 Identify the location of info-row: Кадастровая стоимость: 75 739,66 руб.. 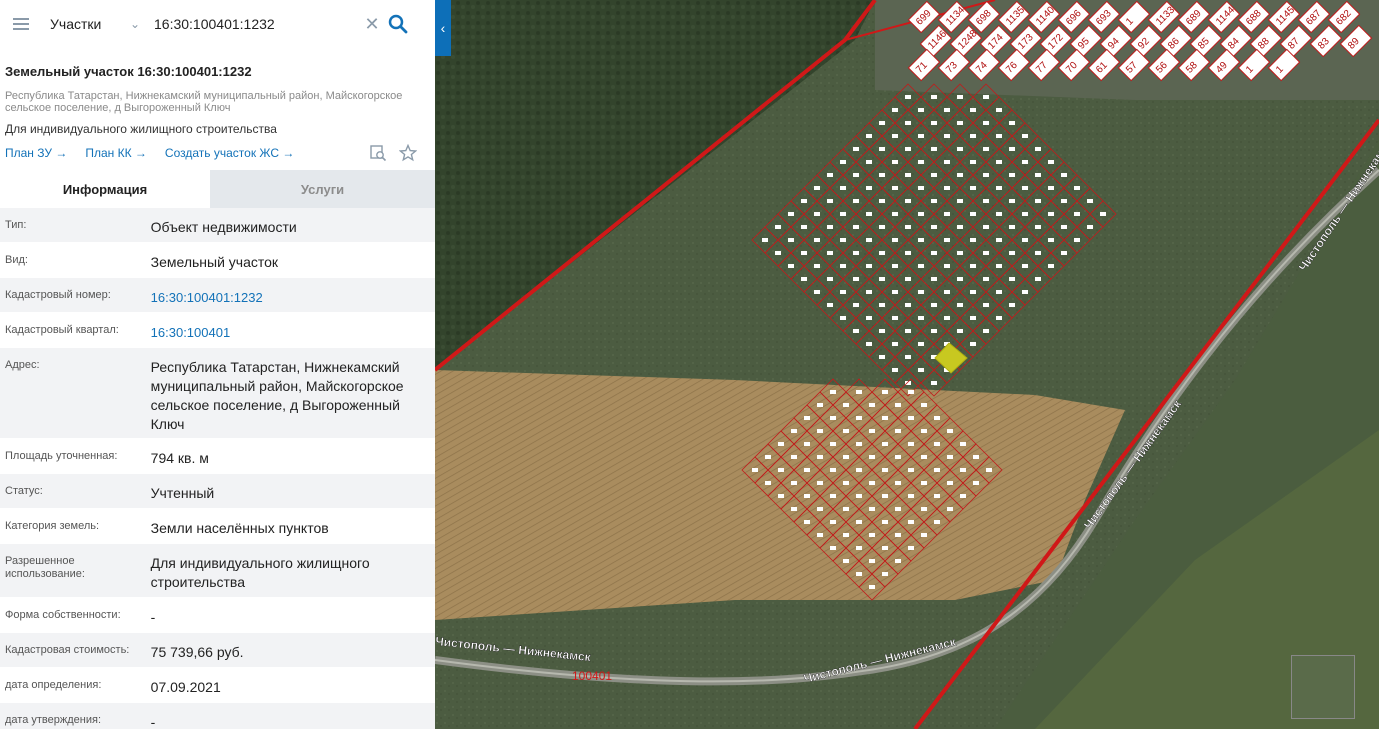
(217, 650).